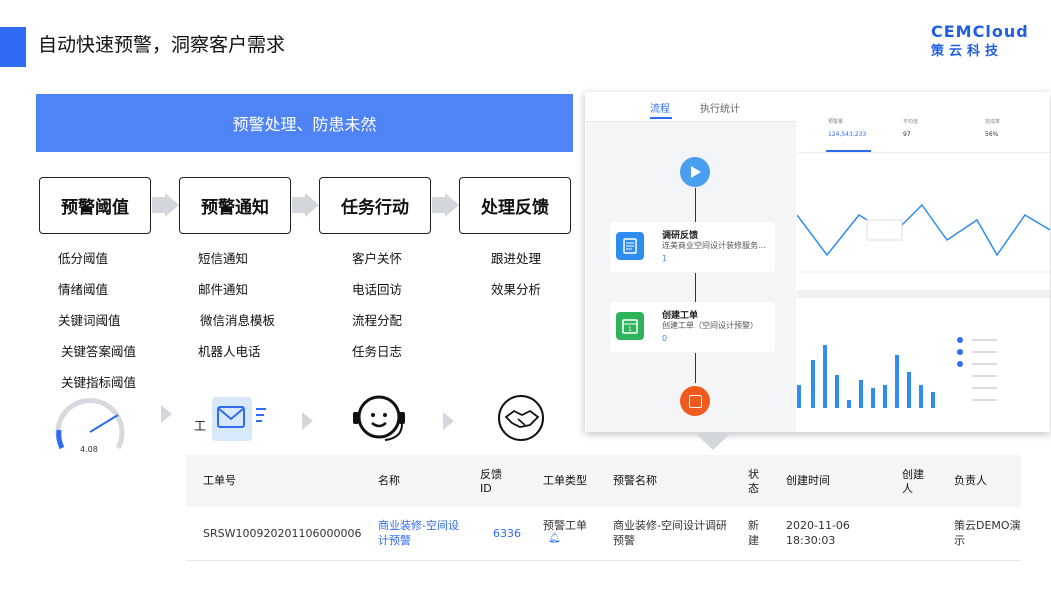  What do you see at coordinates (13, 47) in the screenshot?
I see `accent-bar` at bounding box center [13, 47].